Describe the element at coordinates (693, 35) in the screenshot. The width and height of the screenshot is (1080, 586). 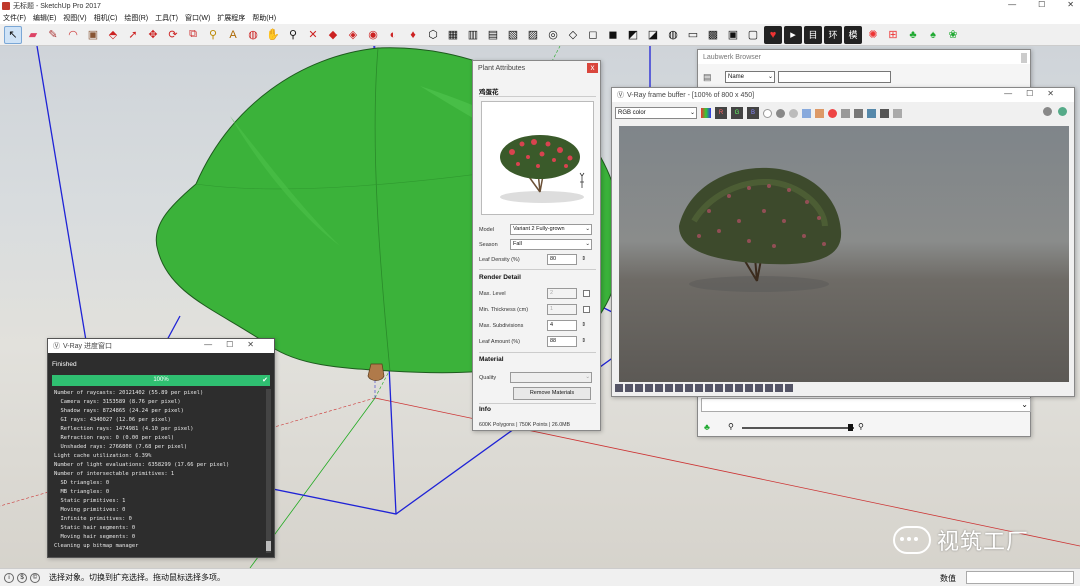
I see `terrain-icon: ▭` at that location.